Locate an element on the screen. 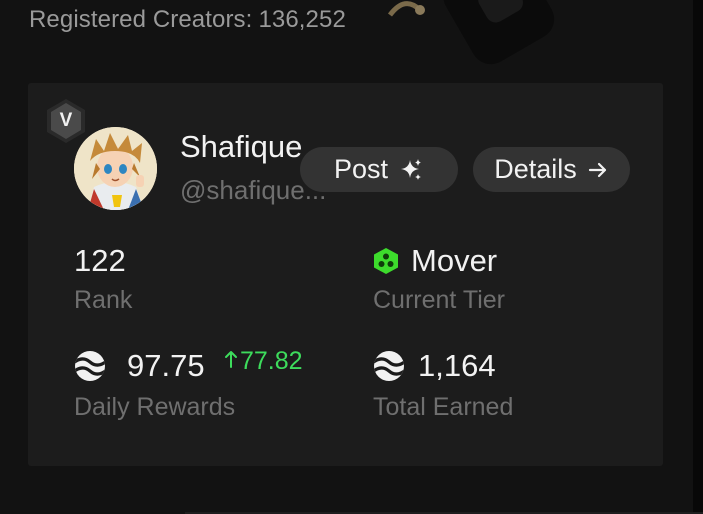 The height and width of the screenshot is (514, 703). sparkles-icon is located at coordinates (411, 170).